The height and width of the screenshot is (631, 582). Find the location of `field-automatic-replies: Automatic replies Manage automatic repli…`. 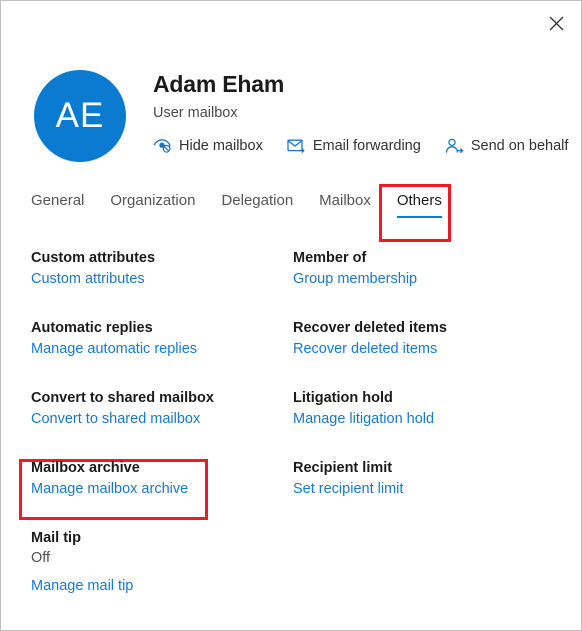

field-automatic-replies: Automatic replies Manage automatic repli… is located at coordinates (156, 354).